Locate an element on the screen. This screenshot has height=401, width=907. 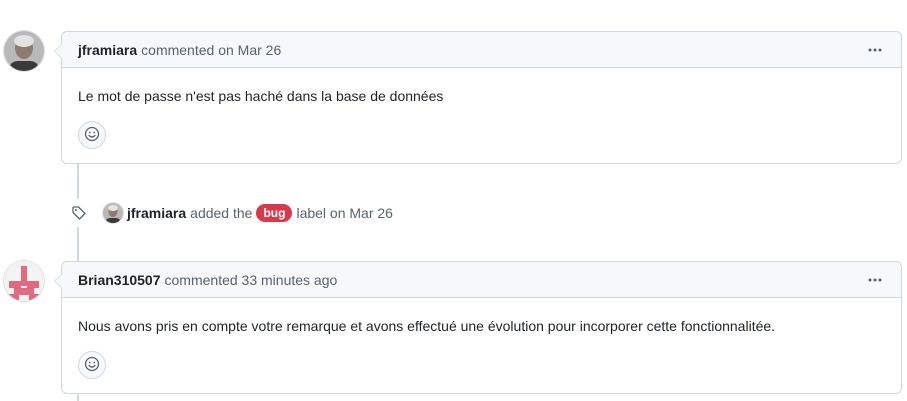
tag-icon is located at coordinates (79, 213).